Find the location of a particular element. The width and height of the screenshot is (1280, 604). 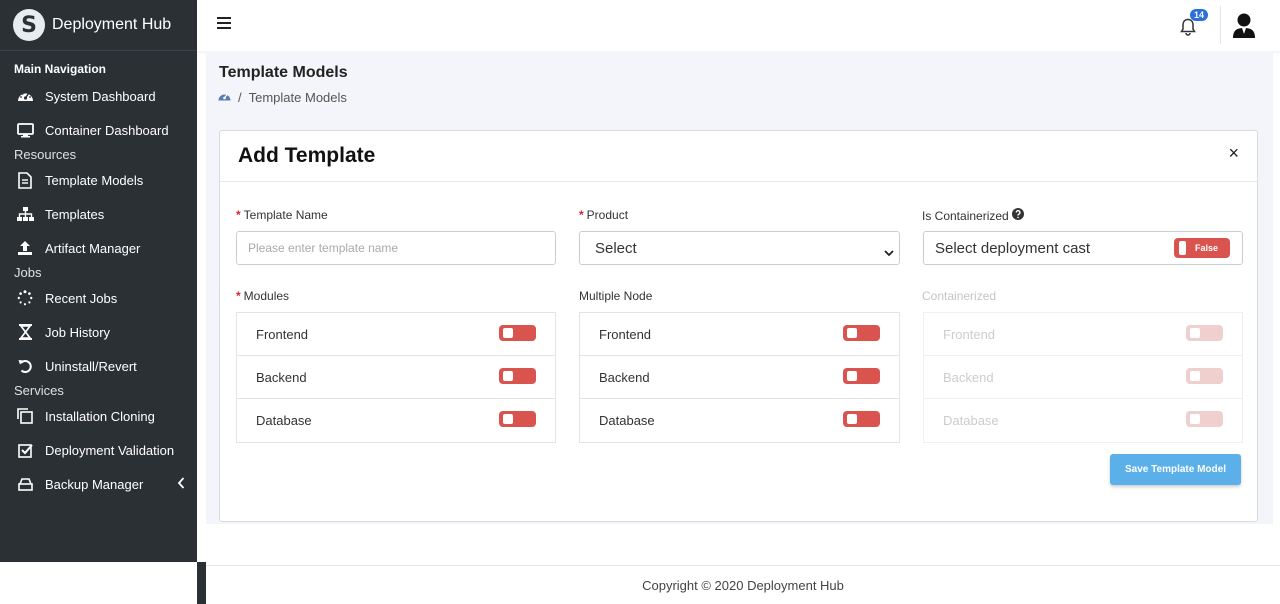

product-label: * Product is located at coordinates (604, 215).